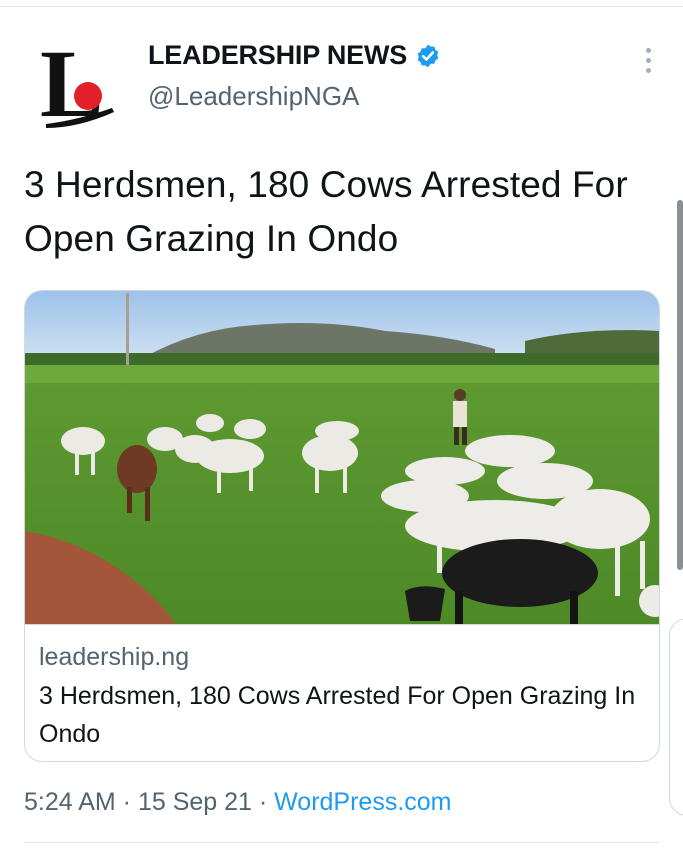 This screenshot has width=683, height=856. Describe the element at coordinates (648, 63) in the screenshot. I see `more-options-icon` at that location.